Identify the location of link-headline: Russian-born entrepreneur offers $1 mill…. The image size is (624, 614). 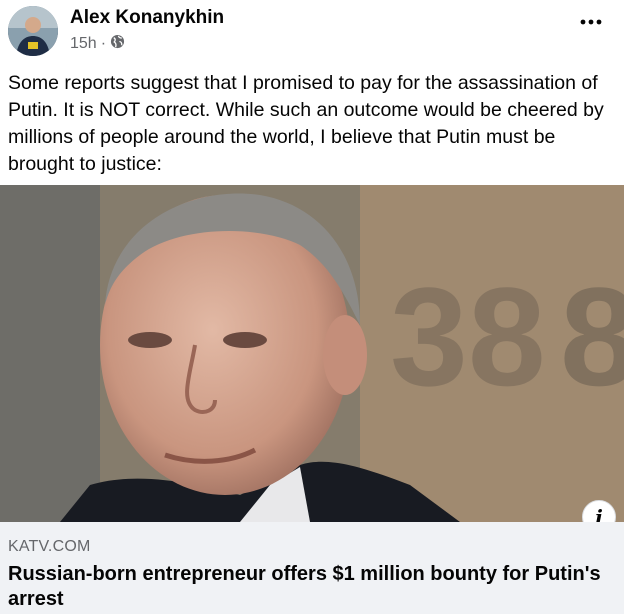
(308, 587).